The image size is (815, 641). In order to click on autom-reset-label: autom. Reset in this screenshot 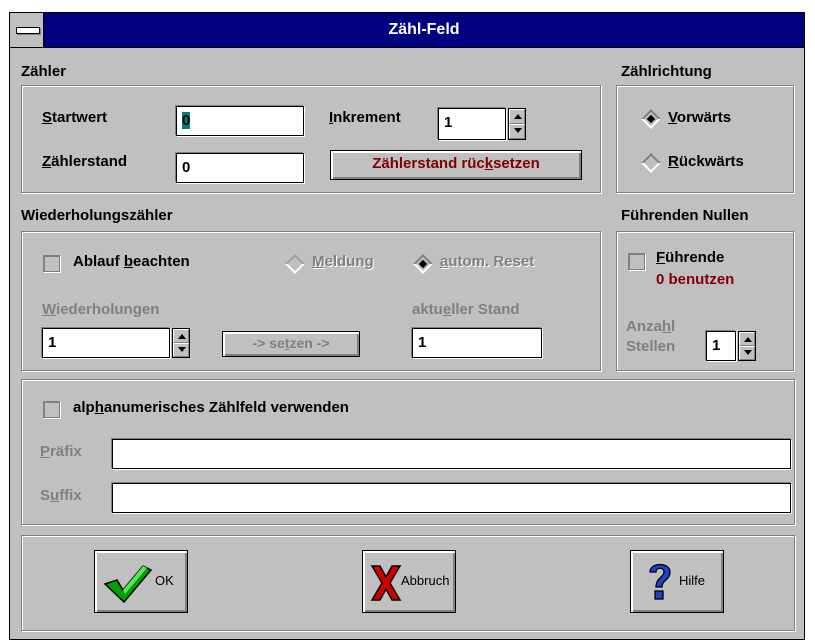, I will do `click(487, 261)`.